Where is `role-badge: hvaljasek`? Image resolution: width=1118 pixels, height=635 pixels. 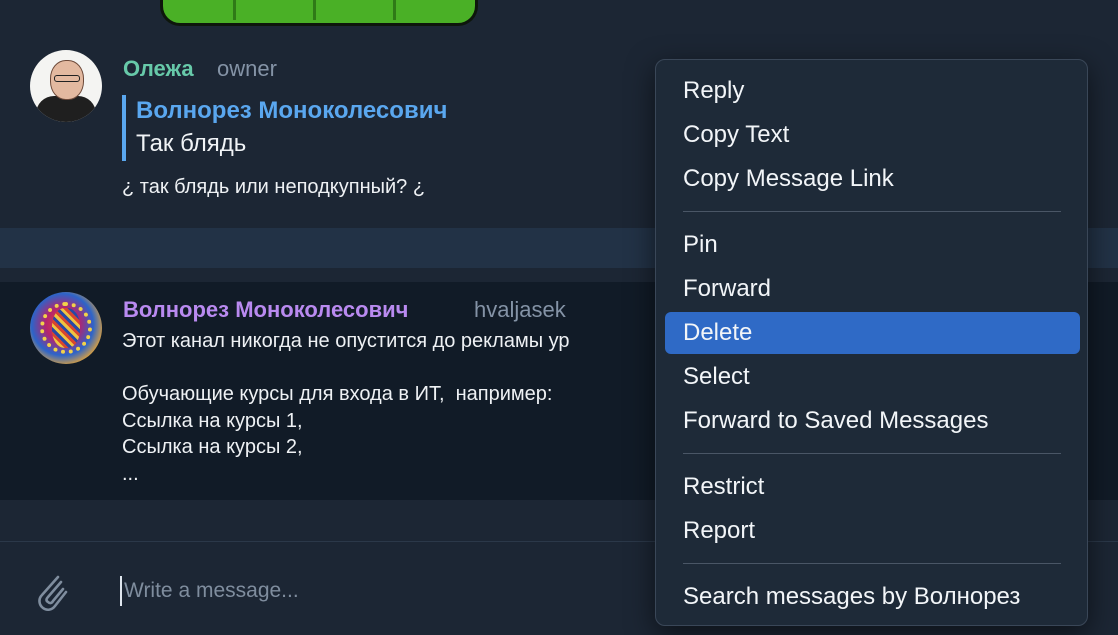
role-badge: hvaljasek is located at coordinates (520, 309).